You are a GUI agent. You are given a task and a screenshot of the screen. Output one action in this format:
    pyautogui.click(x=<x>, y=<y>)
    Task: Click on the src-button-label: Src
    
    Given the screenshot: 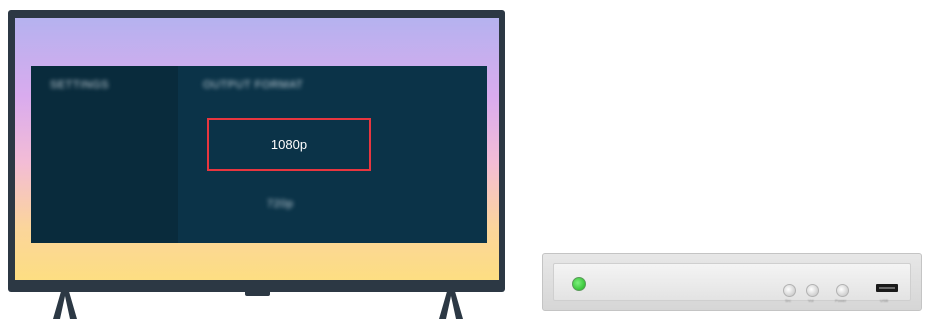 What is the action you would take?
    pyautogui.click(x=788, y=300)
    